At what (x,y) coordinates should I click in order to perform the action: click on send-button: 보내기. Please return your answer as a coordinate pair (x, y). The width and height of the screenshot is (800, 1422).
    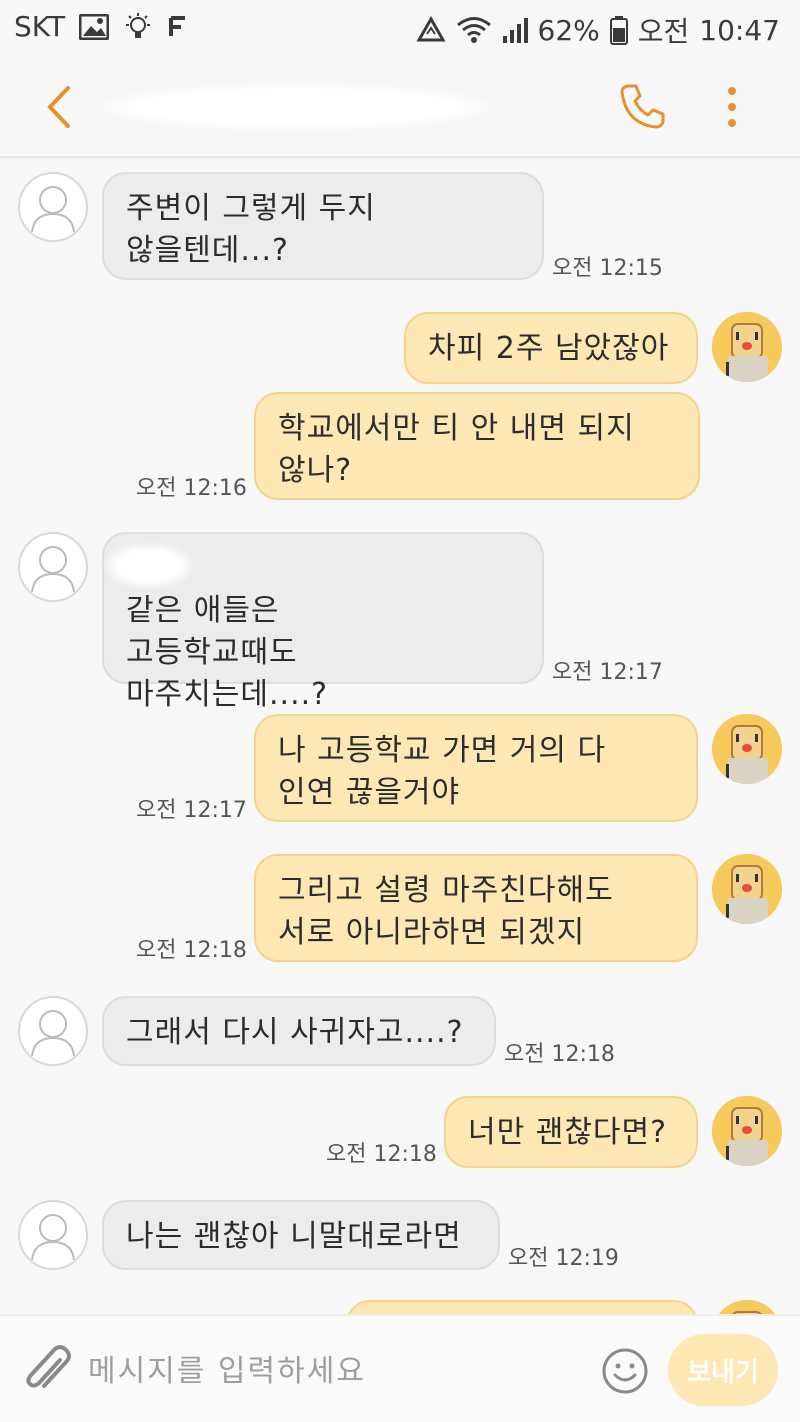
    Looking at the image, I should click on (723, 1370).